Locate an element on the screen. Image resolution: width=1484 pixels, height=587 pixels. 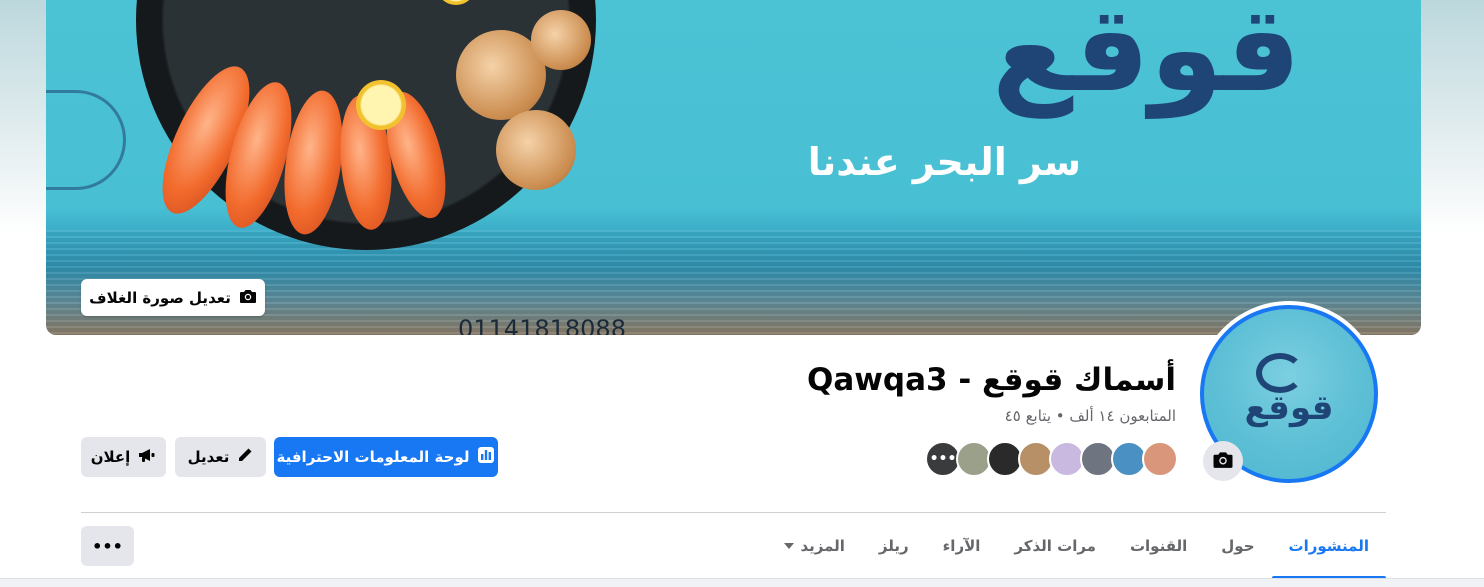
tab-reels: ريلز is located at coordinates (894, 546).